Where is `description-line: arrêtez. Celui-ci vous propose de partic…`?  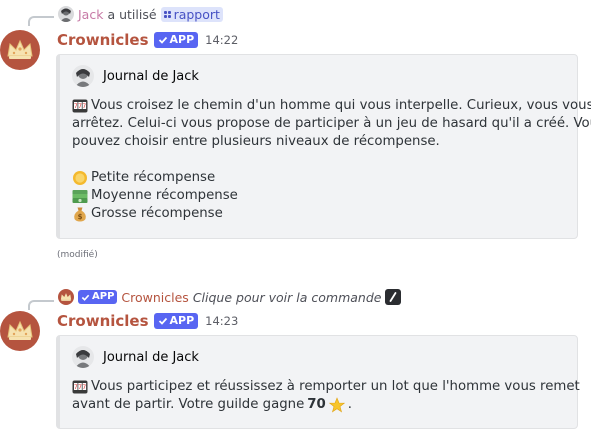 description-line: arrêtez. Celui-ci vous propose de partic… is located at coordinates (331, 123).